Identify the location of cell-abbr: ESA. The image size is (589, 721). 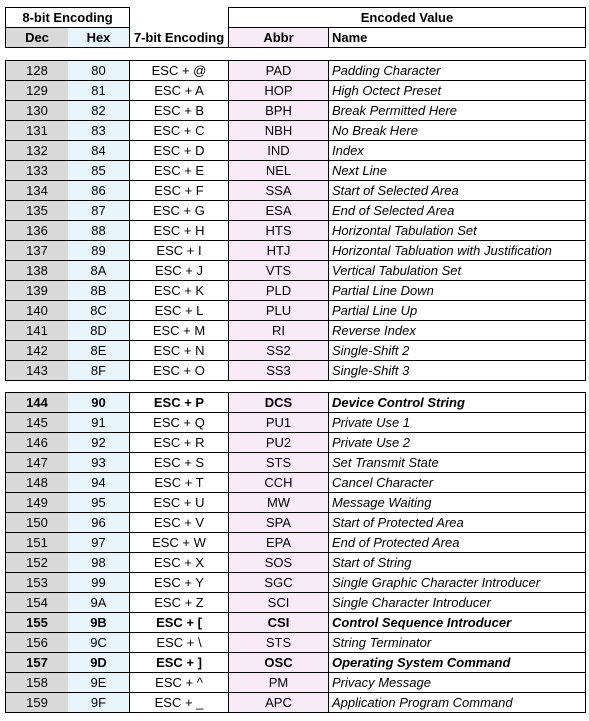
(278, 210).